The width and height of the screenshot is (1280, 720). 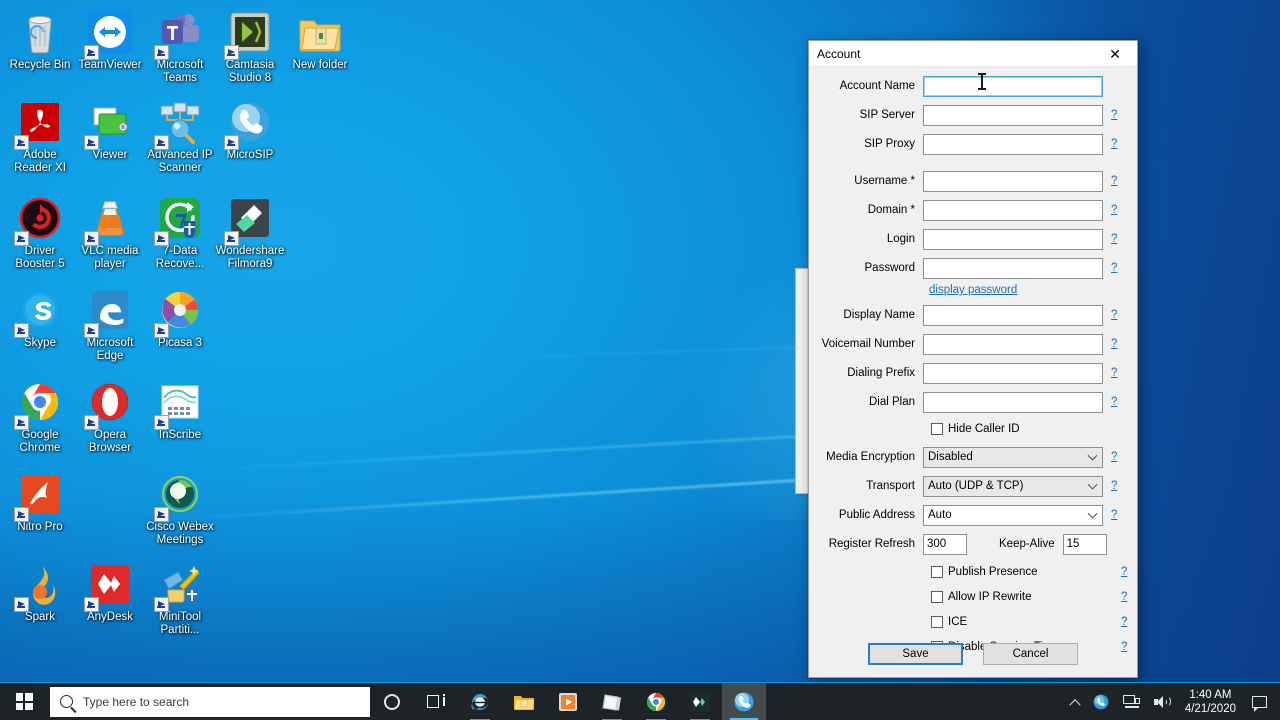 I want to click on desktop-icon-inscribe: InScribe, so click(x=180, y=410).